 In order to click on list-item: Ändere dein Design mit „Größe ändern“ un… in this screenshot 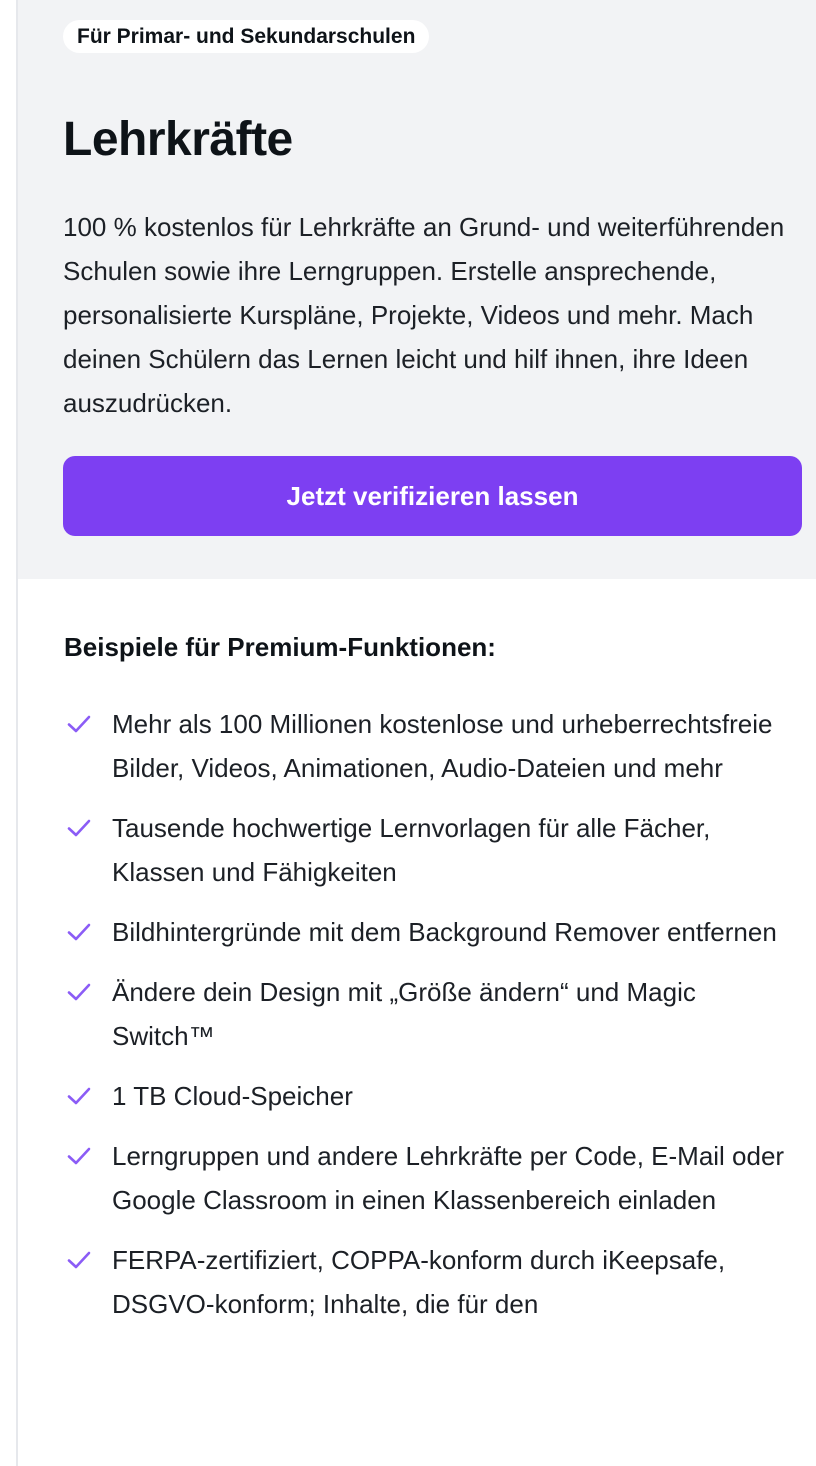, I will do `click(434, 1014)`.